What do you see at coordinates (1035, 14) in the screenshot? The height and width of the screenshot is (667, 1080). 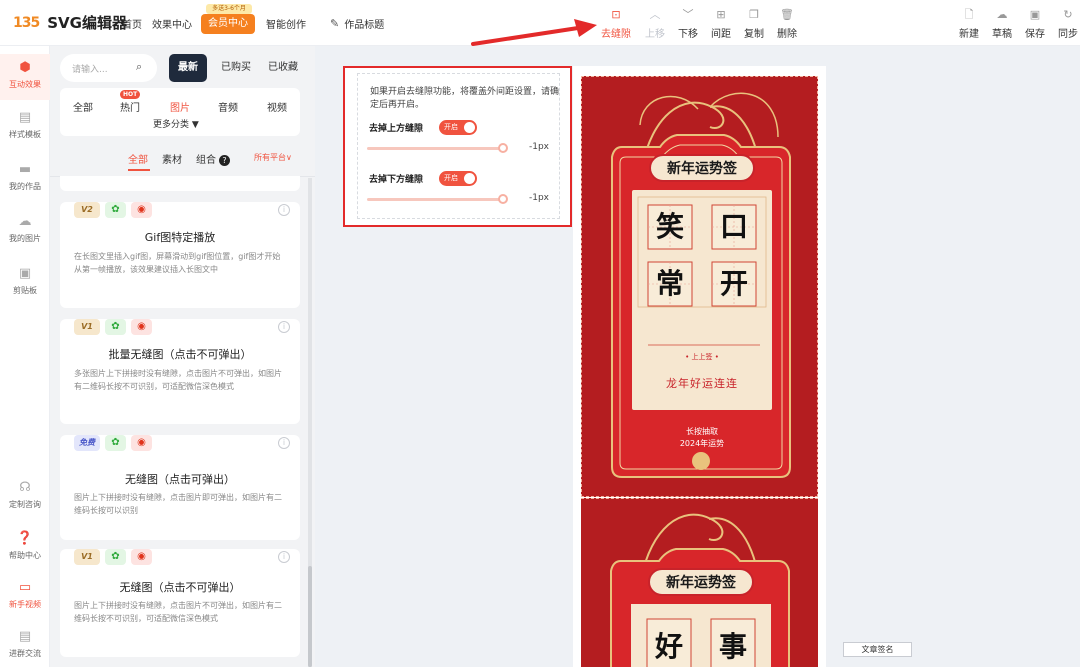 I see `save-icon: ▣` at bounding box center [1035, 14].